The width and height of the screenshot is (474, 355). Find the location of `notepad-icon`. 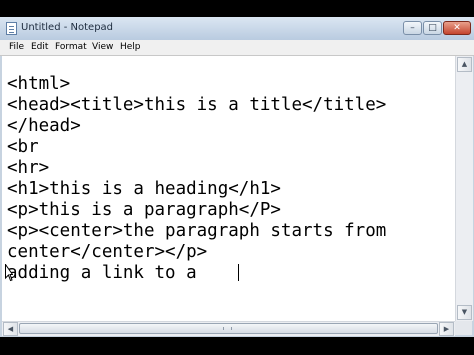

notepad-icon is located at coordinates (11, 28).